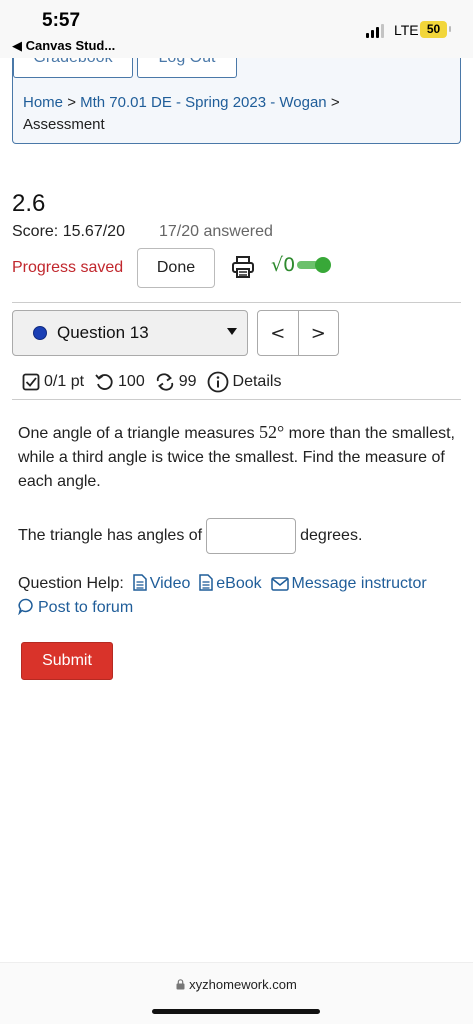 The width and height of the screenshot is (473, 1024). I want to click on video-link: Video, so click(161, 583).